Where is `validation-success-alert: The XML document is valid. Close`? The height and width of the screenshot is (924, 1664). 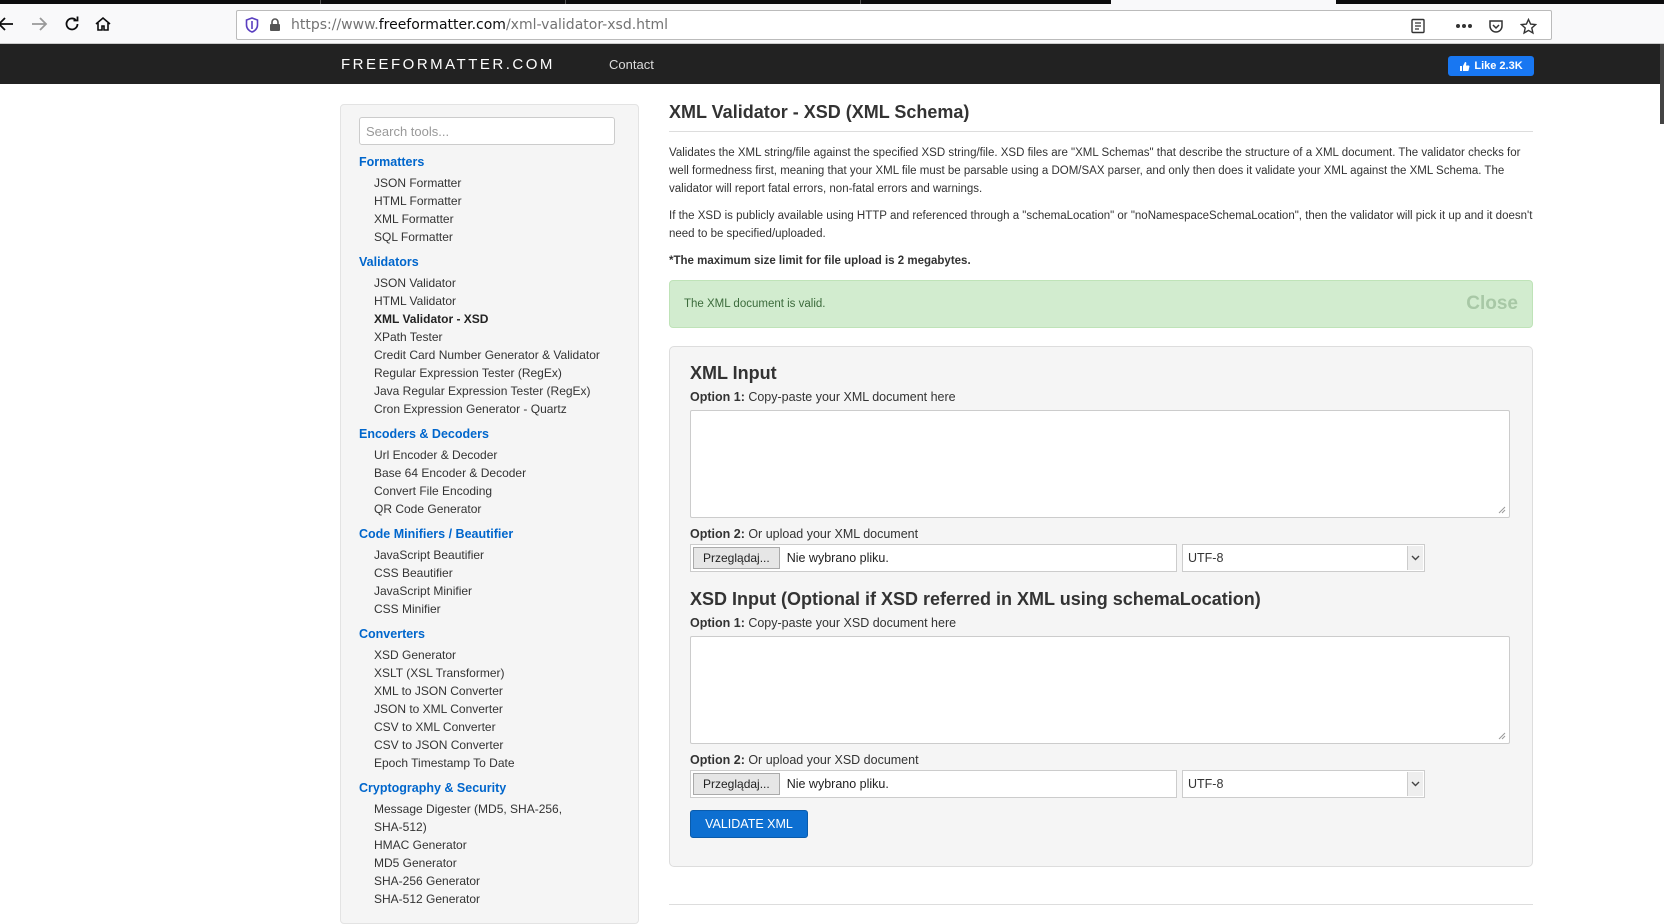
validation-success-alert: The XML document is valid. Close is located at coordinates (1101, 304).